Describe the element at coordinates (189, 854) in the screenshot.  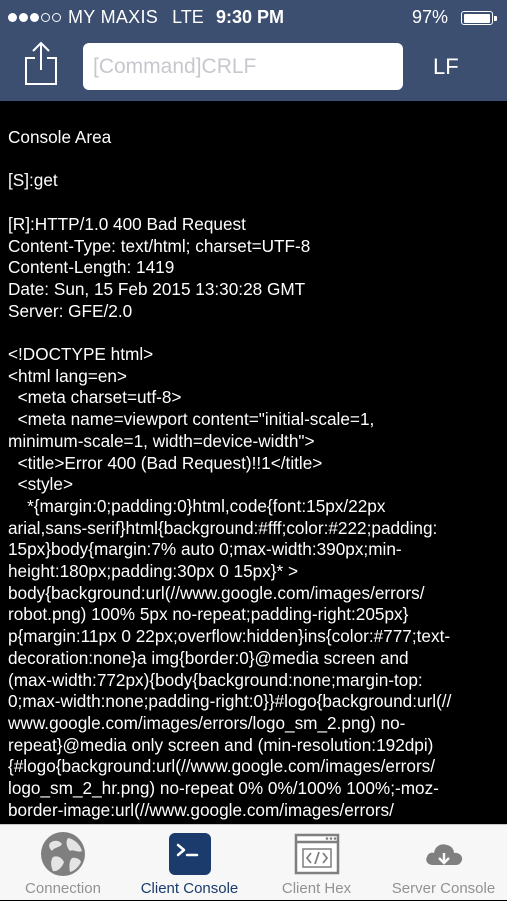
I see `terminal-icon` at that location.